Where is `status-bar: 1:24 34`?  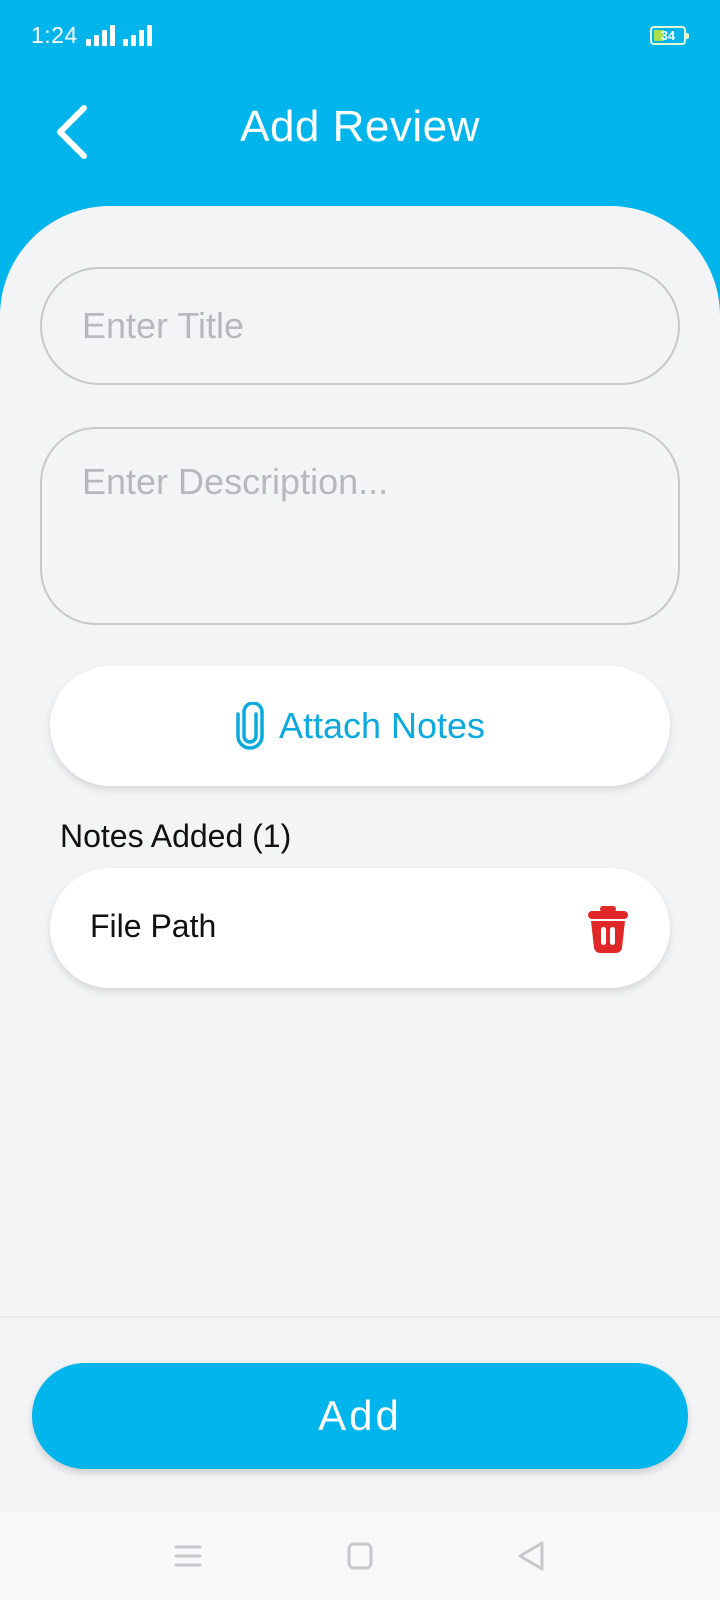
status-bar: 1:24 34 is located at coordinates (360, 36).